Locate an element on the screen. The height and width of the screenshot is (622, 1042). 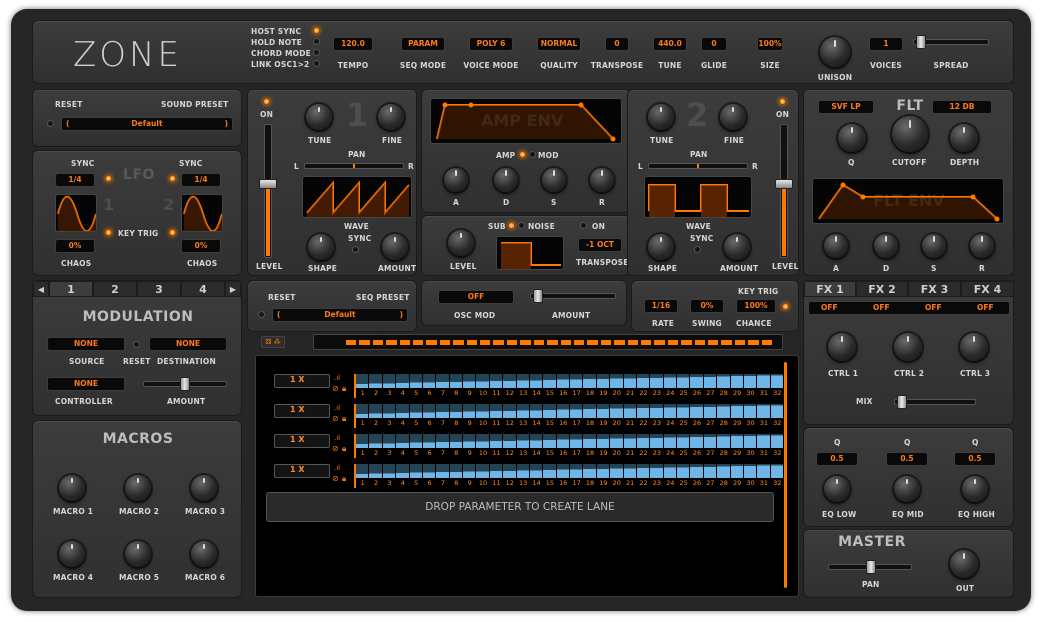
lfo2-chaos-display: 0% is located at coordinates (201, 246).